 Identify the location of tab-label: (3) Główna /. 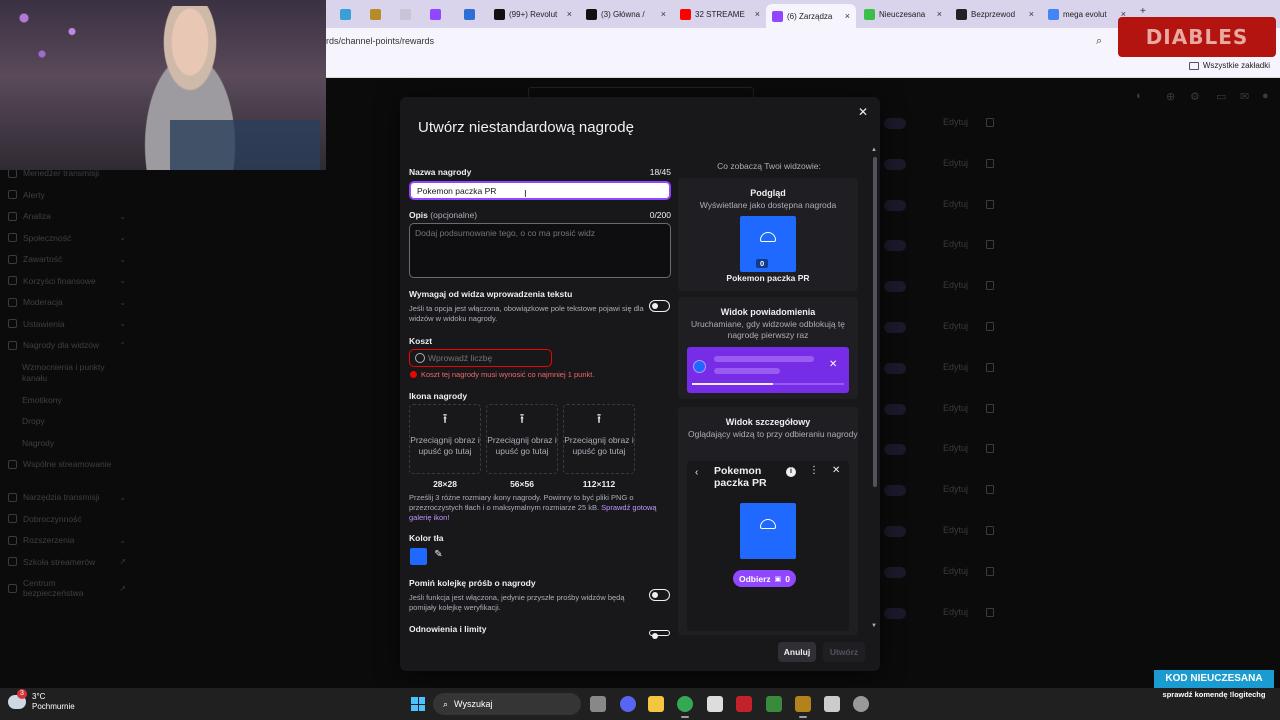
(623, 14).